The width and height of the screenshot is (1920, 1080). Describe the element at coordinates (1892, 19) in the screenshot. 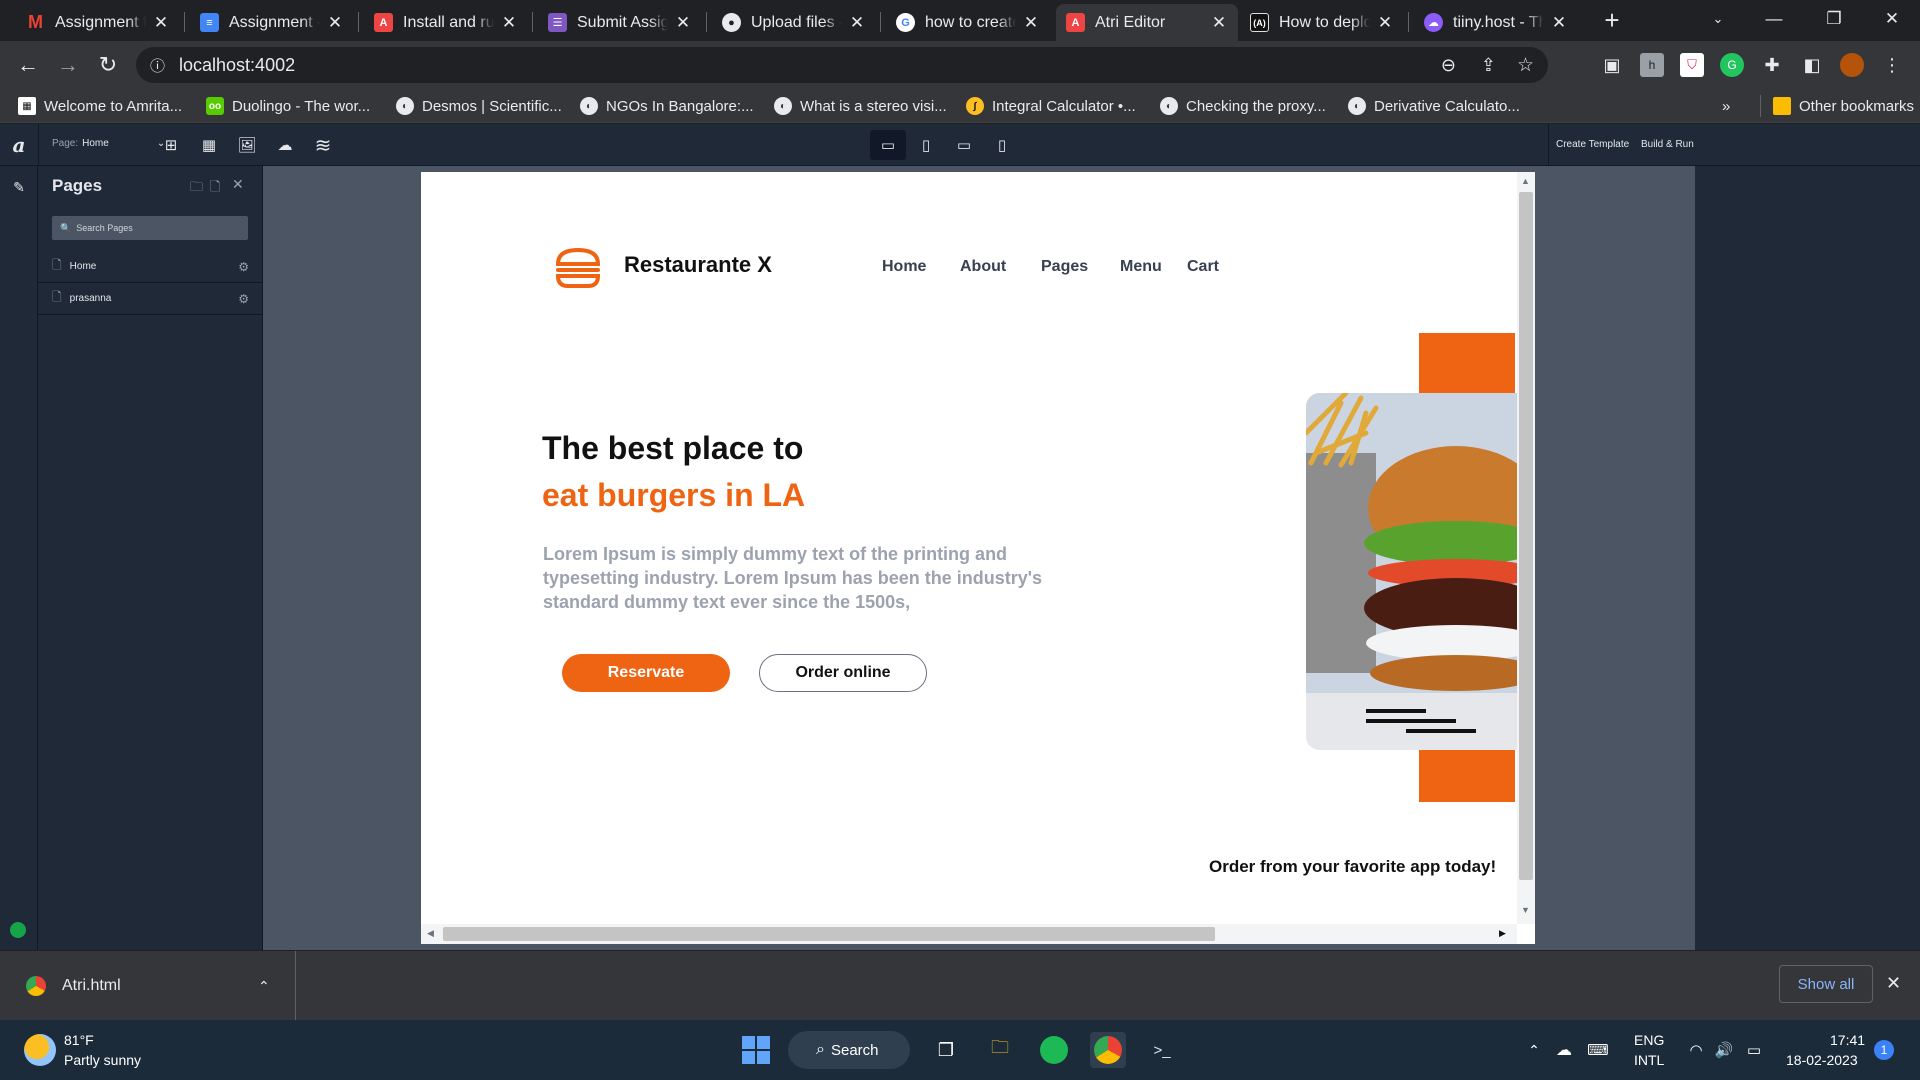

I see `close-window-button: ✕` at that location.